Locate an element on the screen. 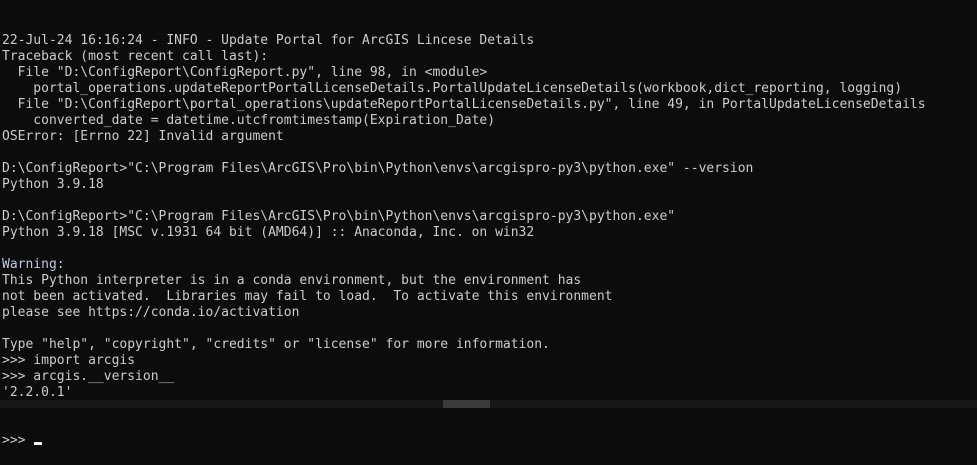 Image resolution: width=977 pixels, height=465 pixels. console-line: >>> arcgis.__version__ is located at coordinates (88, 376).